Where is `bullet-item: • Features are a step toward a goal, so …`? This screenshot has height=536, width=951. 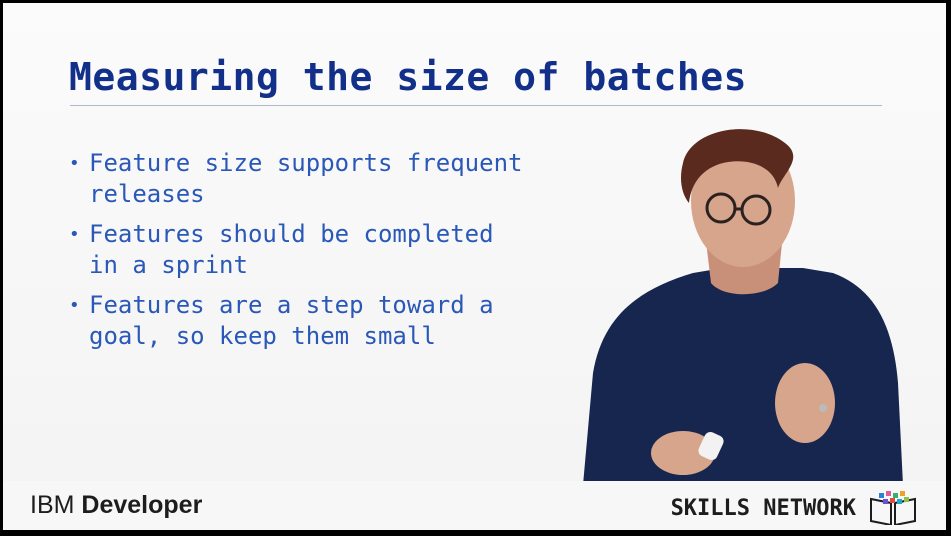 bullet-item: • Features are a step toward a goal, so … is located at coordinates (334, 321).